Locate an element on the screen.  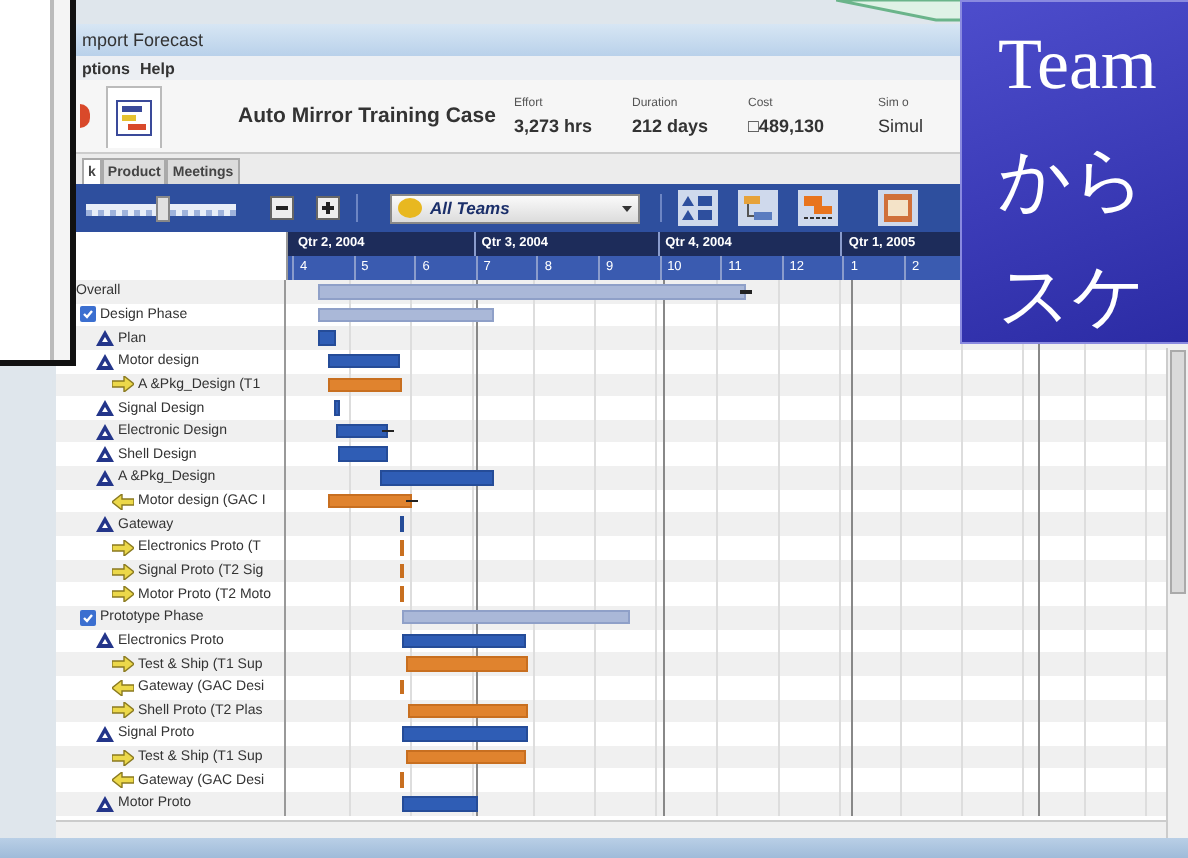
minus-icon is located at coordinates (282, 208).